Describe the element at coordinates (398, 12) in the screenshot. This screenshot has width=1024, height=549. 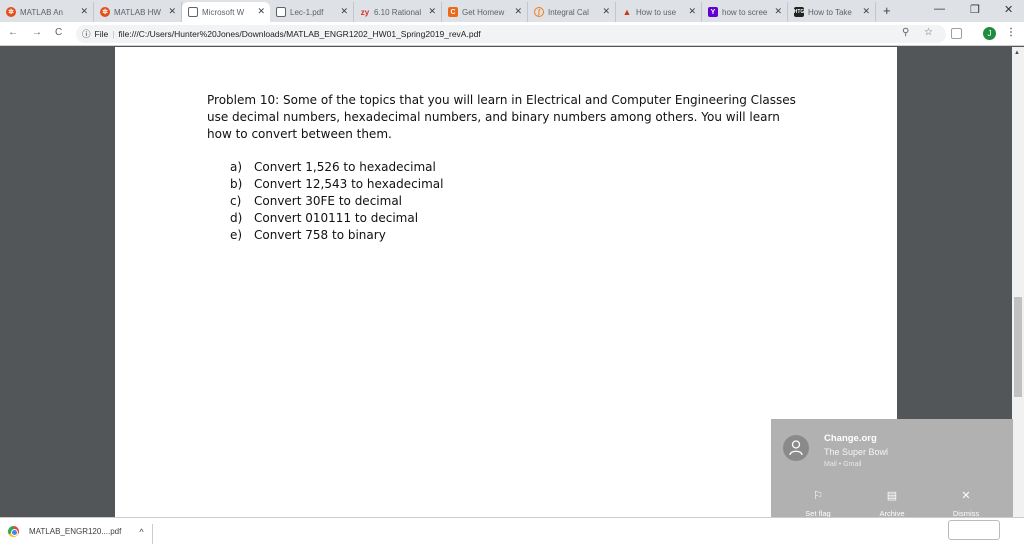
I see `tab-4: zy 6.10 Rational ✕` at that location.